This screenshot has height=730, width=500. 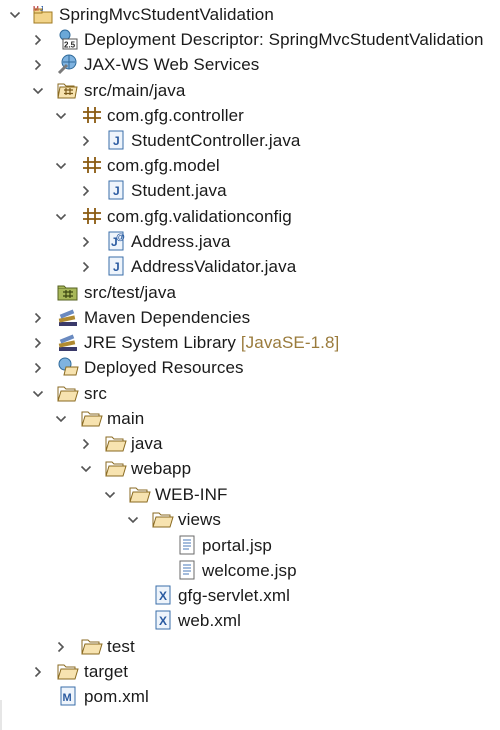 What do you see at coordinates (250, 292) in the screenshot?
I see `tree-item-src-test-java: src/test/java` at bounding box center [250, 292].